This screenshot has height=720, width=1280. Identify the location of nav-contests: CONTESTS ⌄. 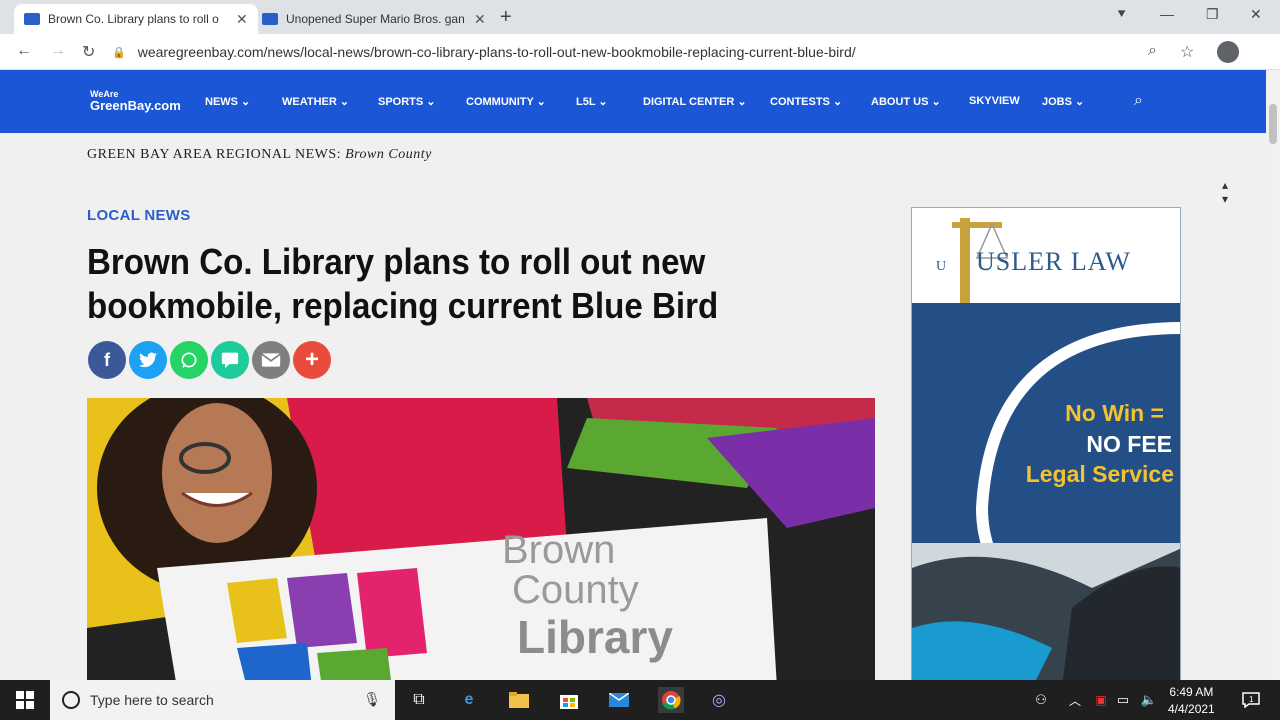
(806, 101).